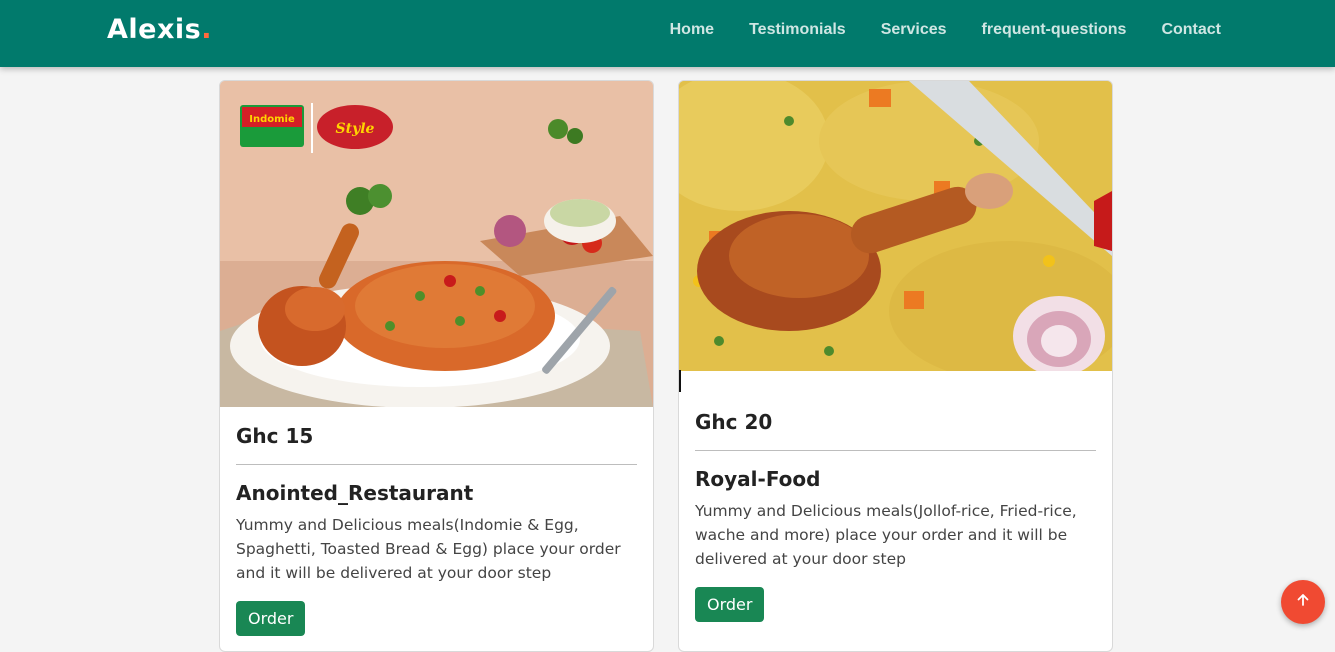 The height and width of the screenshot is (652, 1335). Describe the element at coordinates (1191, 30) in the screenshot. I see `nav-link-contact: Contact` at that location.